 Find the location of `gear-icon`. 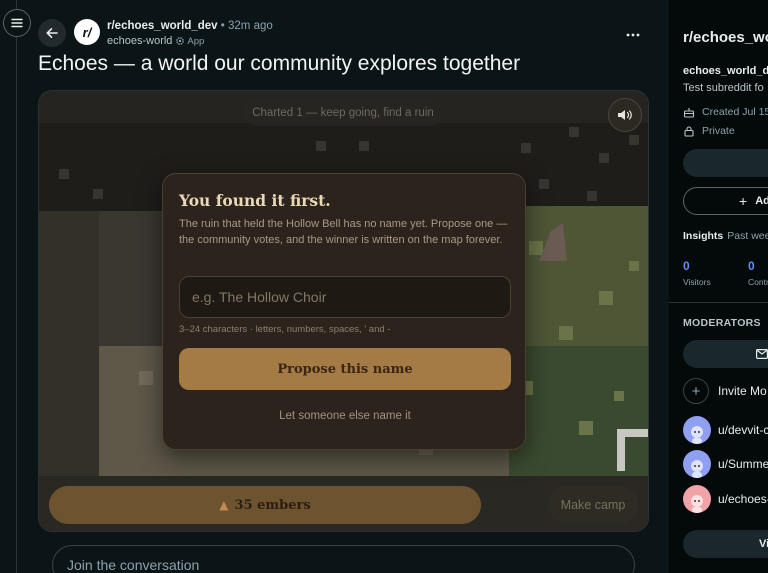

gear-icon is located at coordinates (180, 41).